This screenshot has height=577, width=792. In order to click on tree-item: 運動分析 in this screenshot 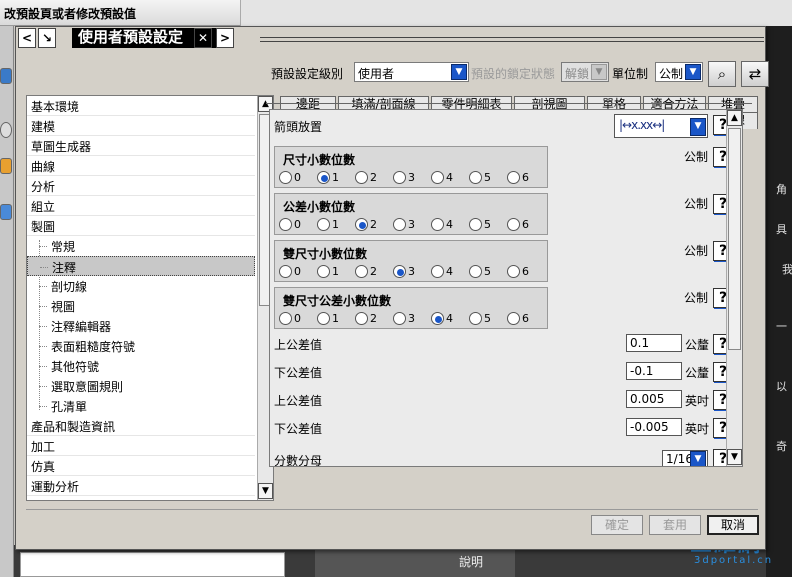, I will do `click(141, 486)`.